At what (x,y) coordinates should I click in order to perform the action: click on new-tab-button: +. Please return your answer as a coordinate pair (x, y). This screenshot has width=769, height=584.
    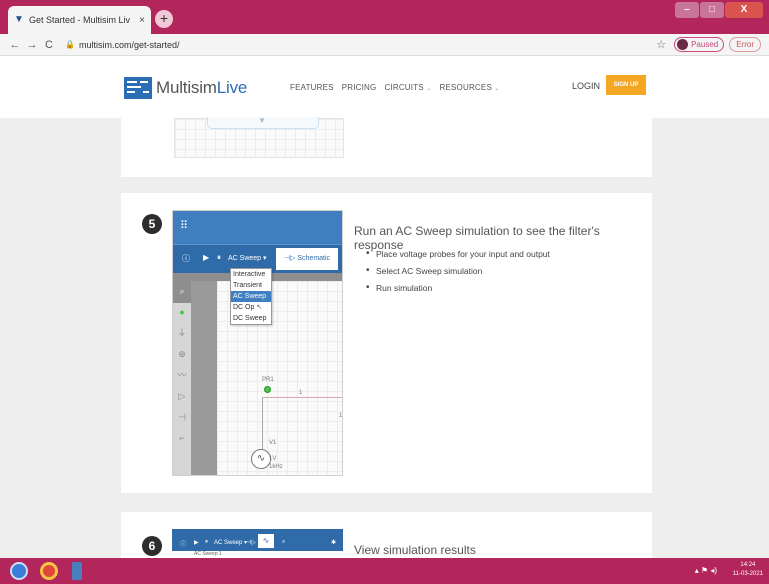
    Looking at the image, I should click on (164, 19).